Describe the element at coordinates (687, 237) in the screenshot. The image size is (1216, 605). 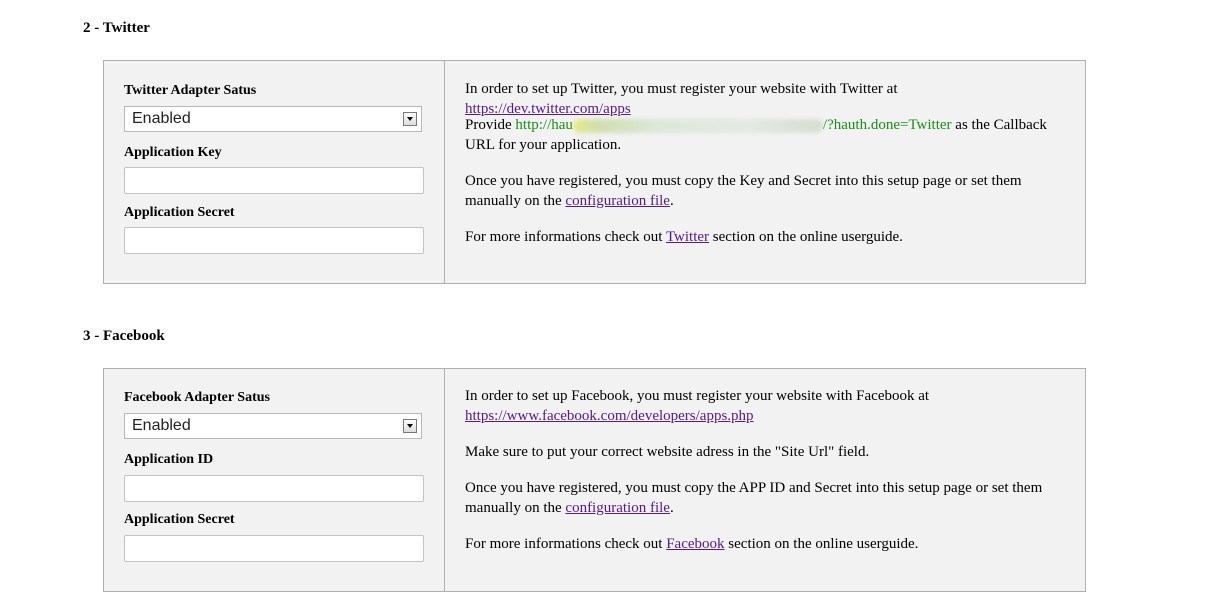
I see `twitter-userguide-link: Twitter` at that location.